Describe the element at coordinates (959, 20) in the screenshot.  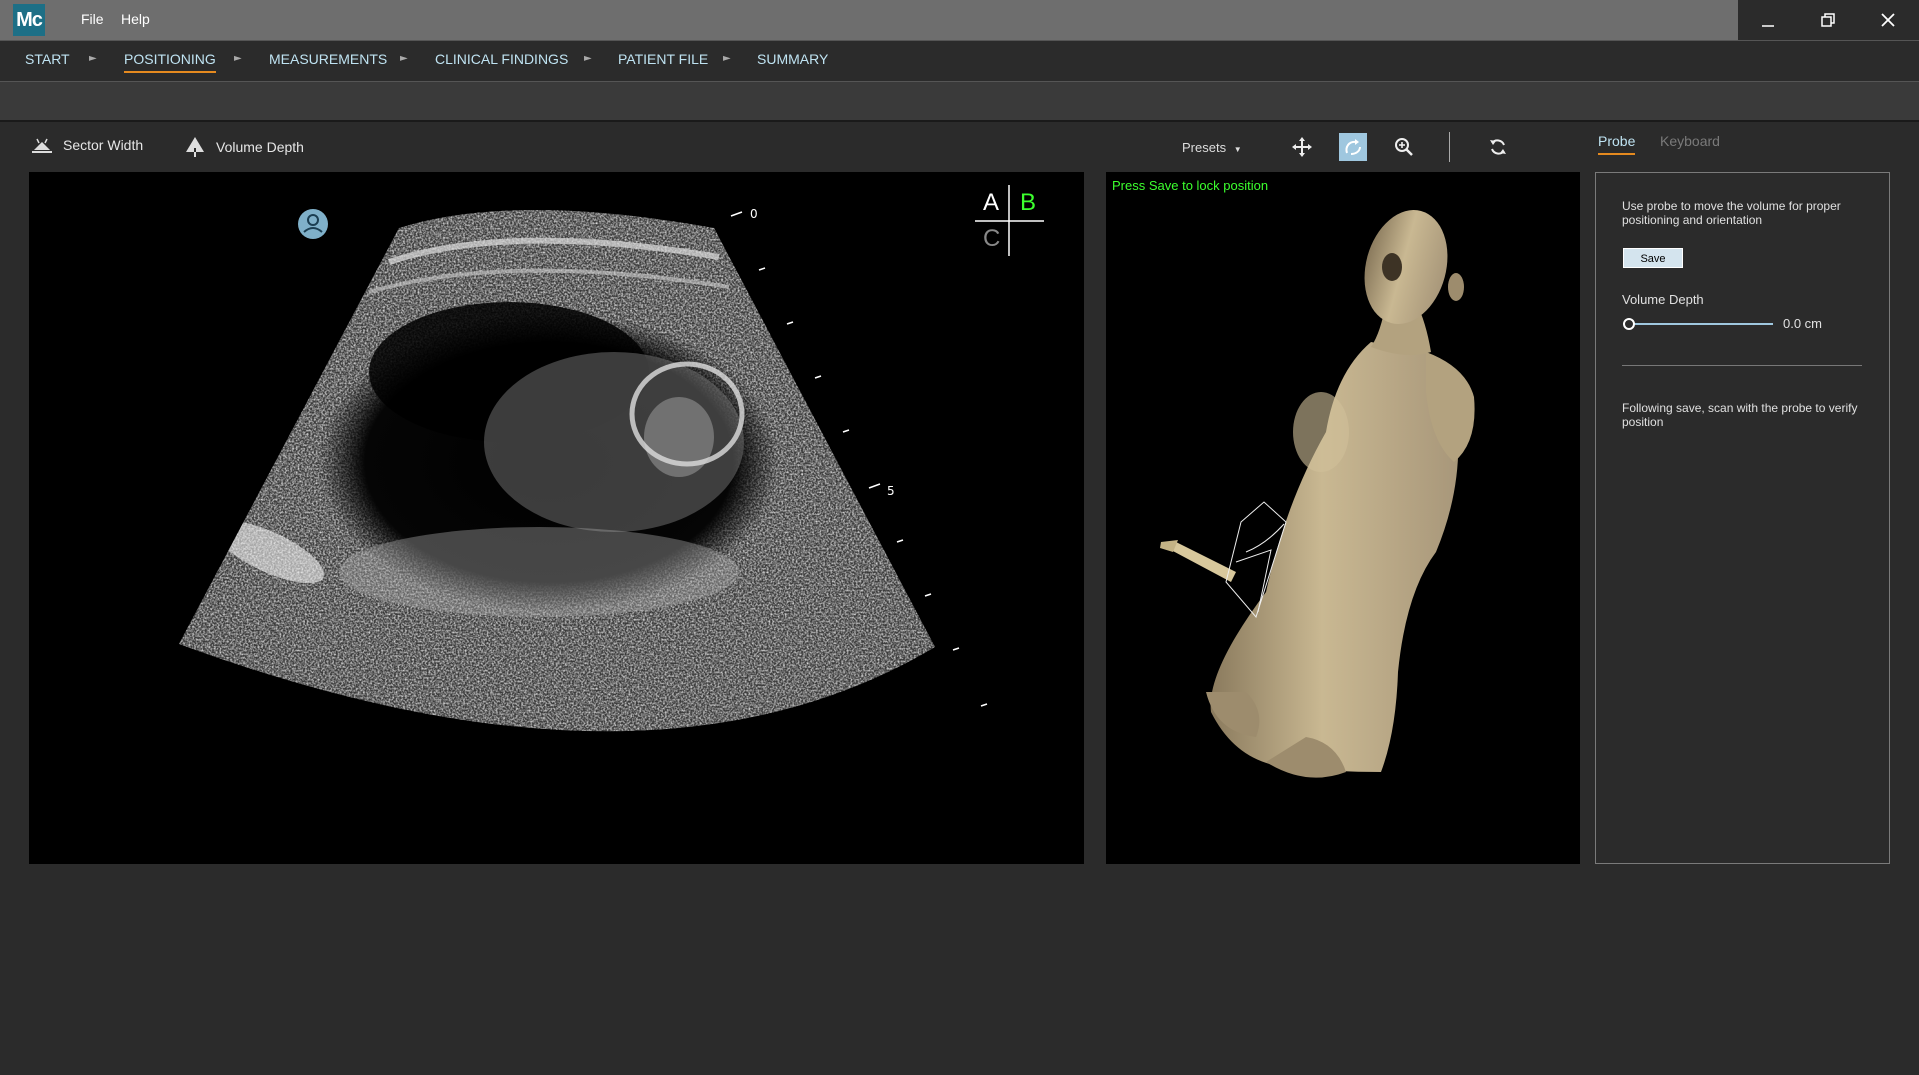
I see `title-bar: Mc File Help` at that location.